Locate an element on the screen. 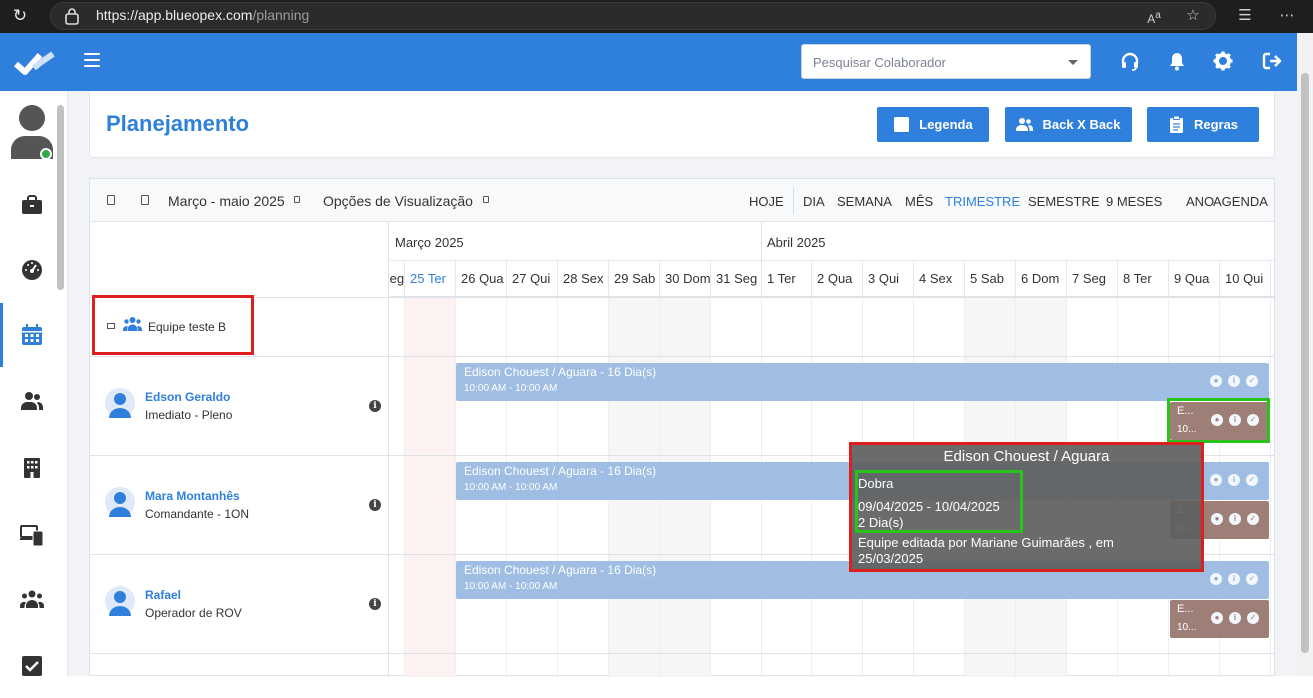  short-assignment-bar: E... 10... ● i ✓ is located at coordinates (1219, 619).